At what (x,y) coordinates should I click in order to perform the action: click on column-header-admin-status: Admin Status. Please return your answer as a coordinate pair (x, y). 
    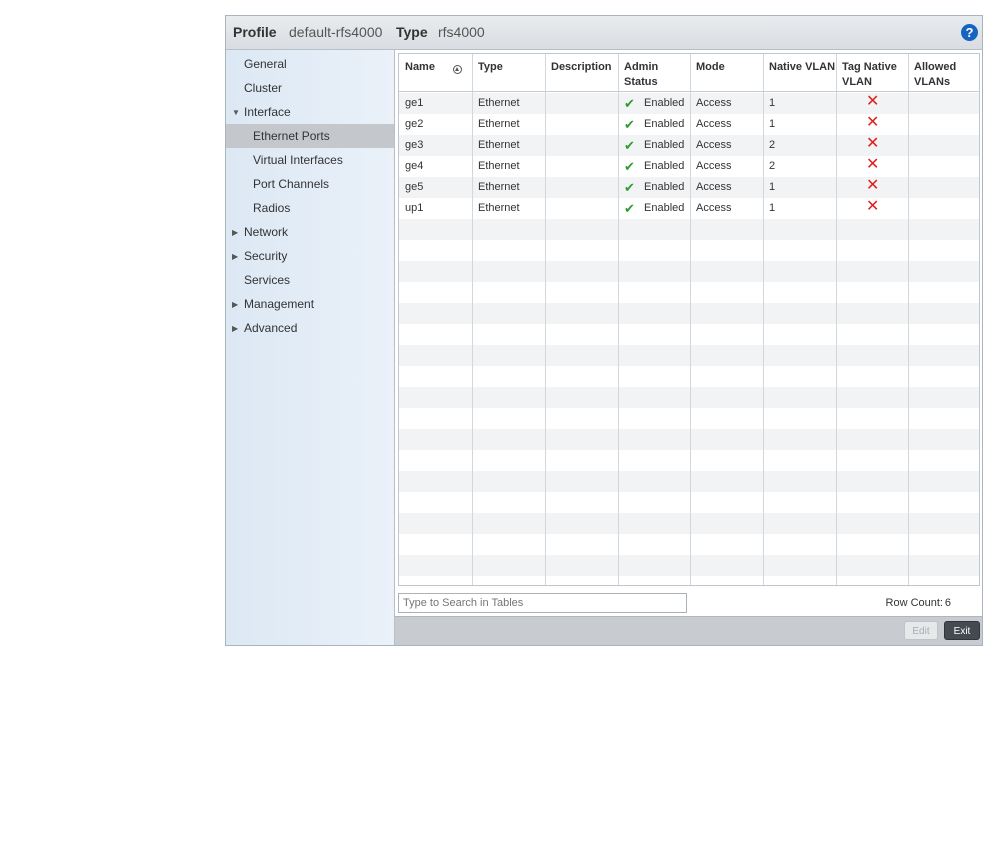
    Looking at the image, I should click on (641, 75).